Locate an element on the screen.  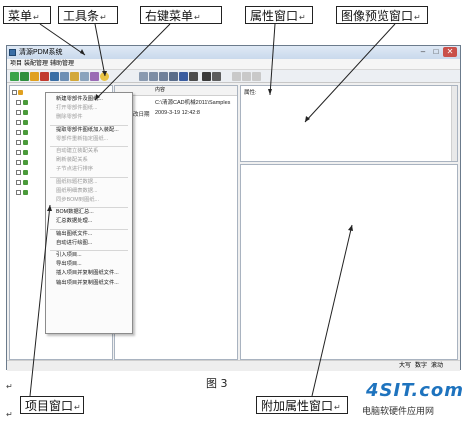
site-watermark: 4SIT.com 电脑软硬件应用网 is located at coordinates (413, 398).